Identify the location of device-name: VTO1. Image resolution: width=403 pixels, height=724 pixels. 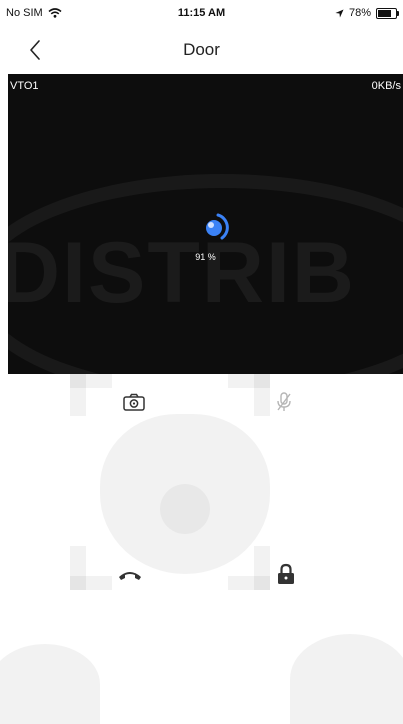
(24, 86).